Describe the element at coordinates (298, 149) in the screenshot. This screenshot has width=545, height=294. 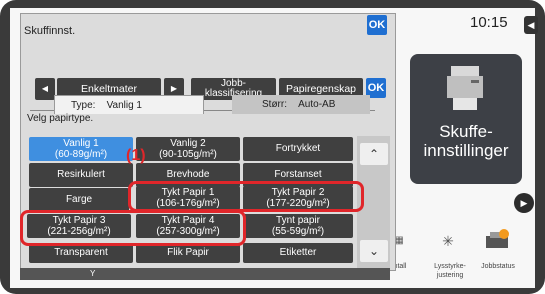
I see `paper-type-button: Fortrykket` at that location.